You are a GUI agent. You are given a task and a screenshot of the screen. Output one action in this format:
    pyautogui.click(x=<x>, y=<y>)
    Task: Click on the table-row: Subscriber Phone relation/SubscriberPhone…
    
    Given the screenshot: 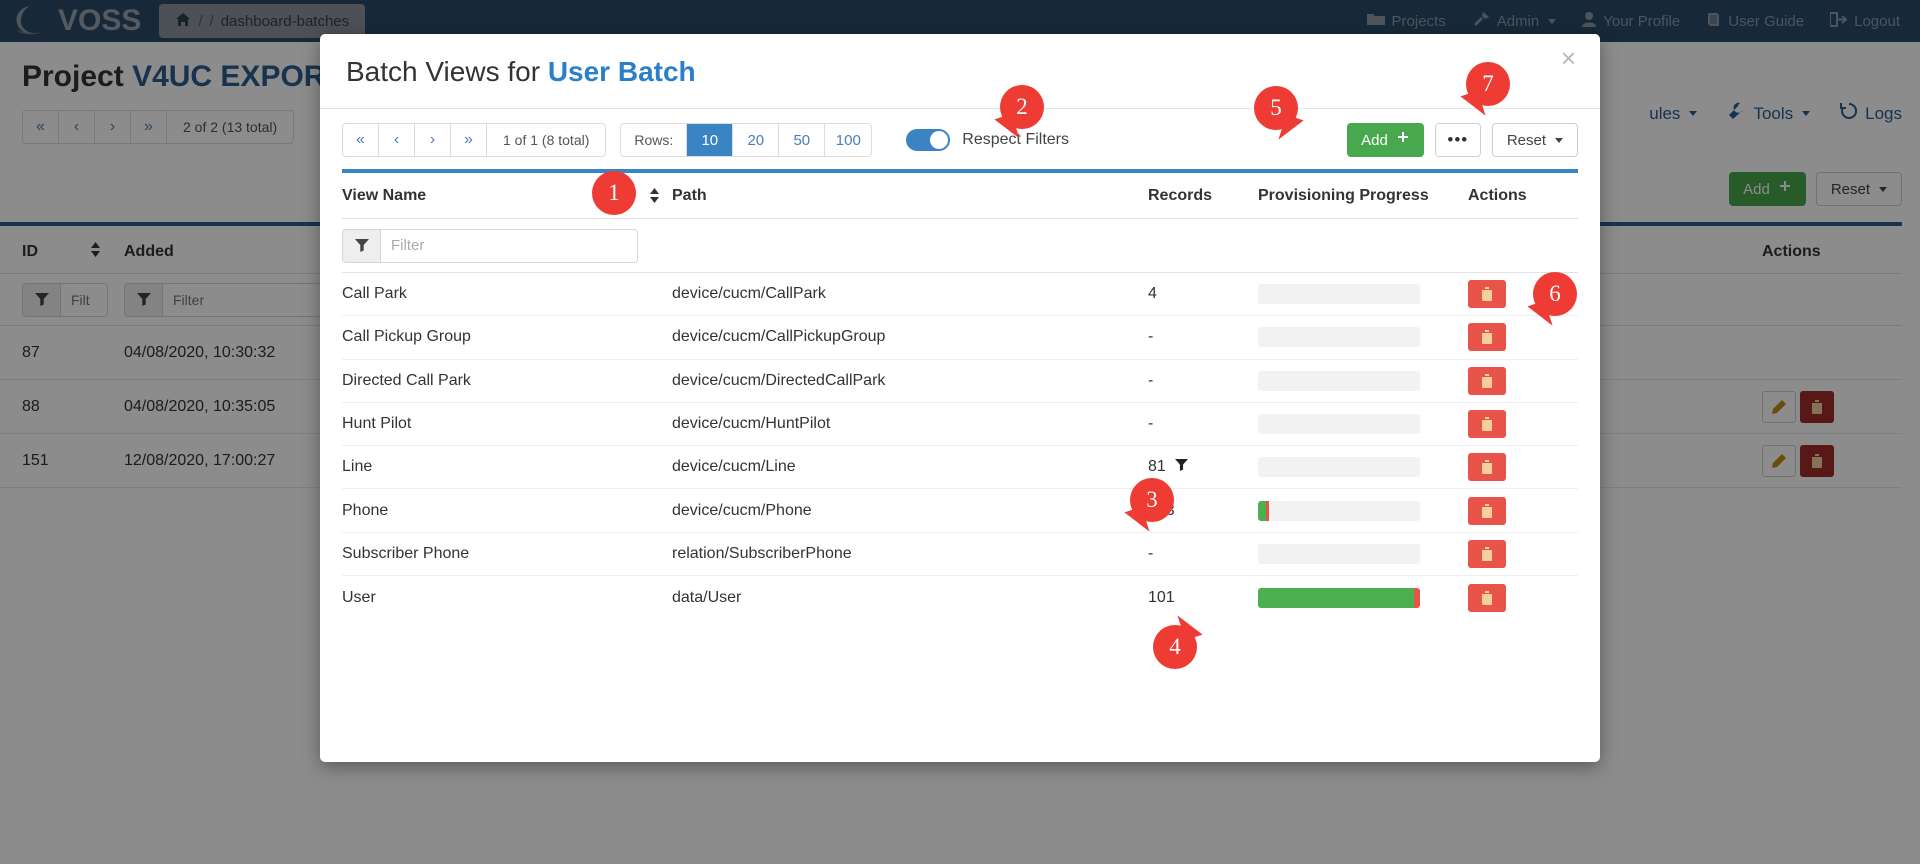 What is the action you would take?
    pyautogui.click(x=960, y=555)
    